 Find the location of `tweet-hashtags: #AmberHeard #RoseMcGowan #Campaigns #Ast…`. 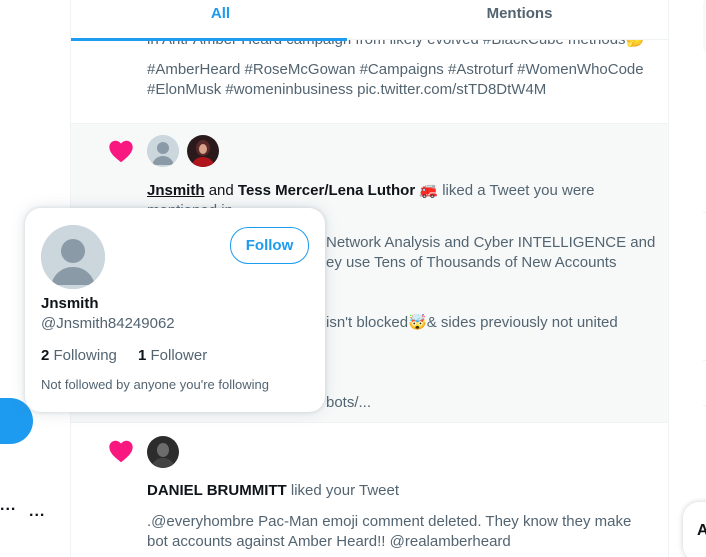

tweet-hashtags: #AmberHeard #RoseMcGowan #Campaigns #Ast… is located at coordinates (402, 80).